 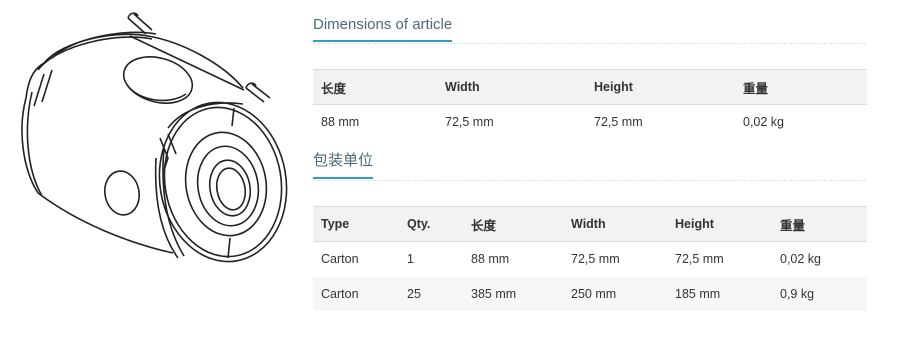 I want to click on packaging-header-row: Type Qty. 长度 Width Height 重量, so click(x=590, y=224).